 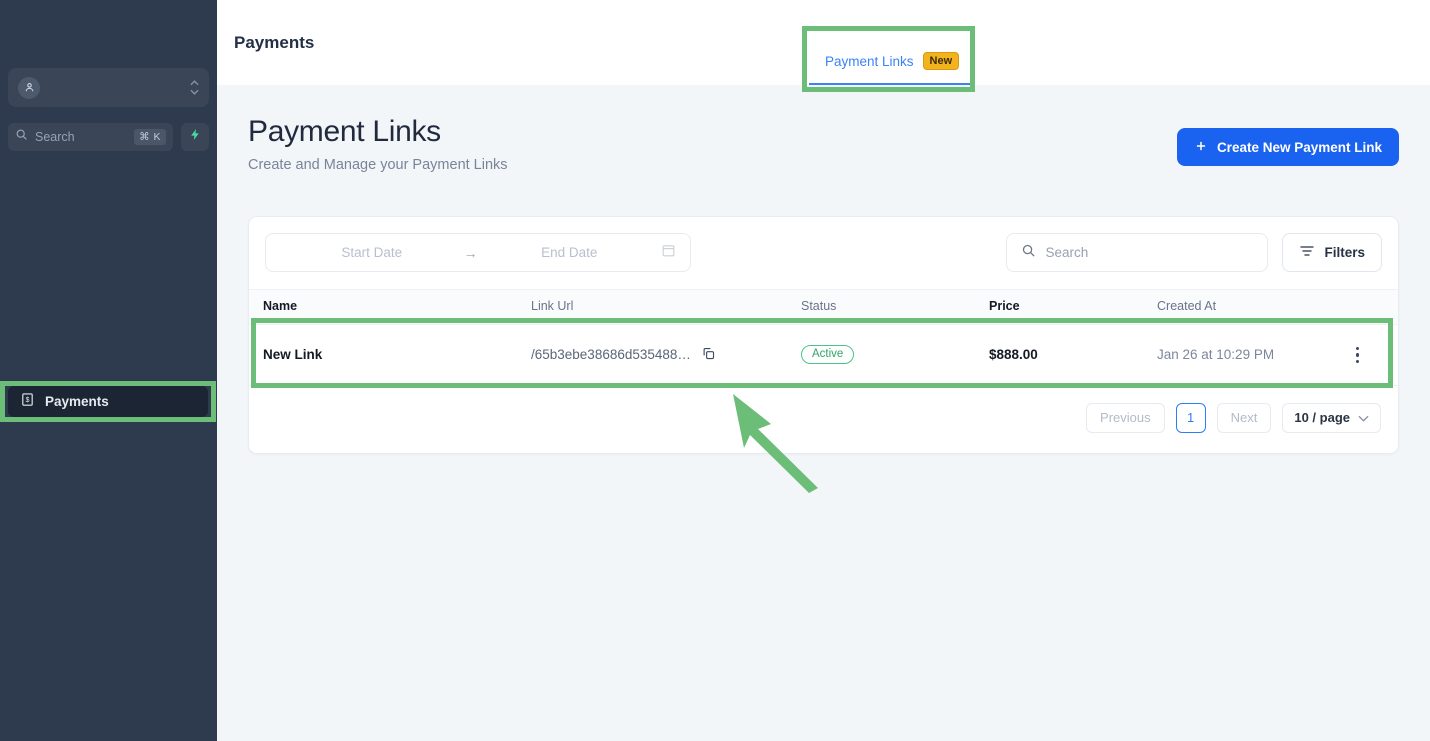 I want to click on date-range-picker: Start Date → End Date, so click(x=478, y=252).